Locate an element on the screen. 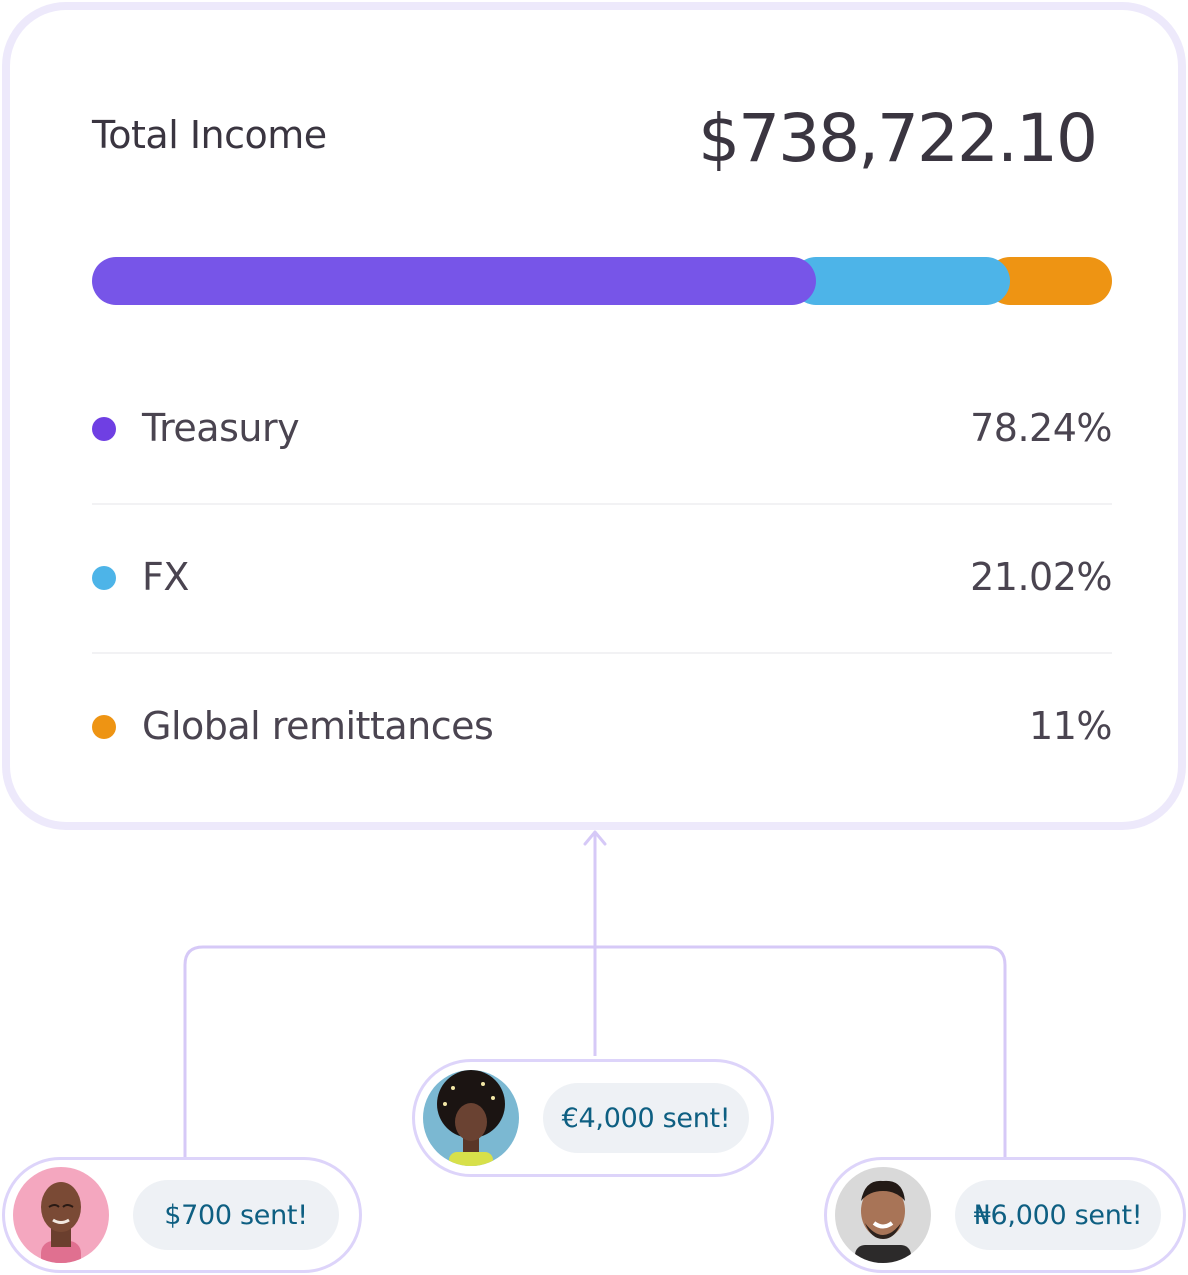 The width and height of the screenshot is (1188, 1275). legend-row-global-remittances: Global remittances 11% is located at coordinates (602, 728).